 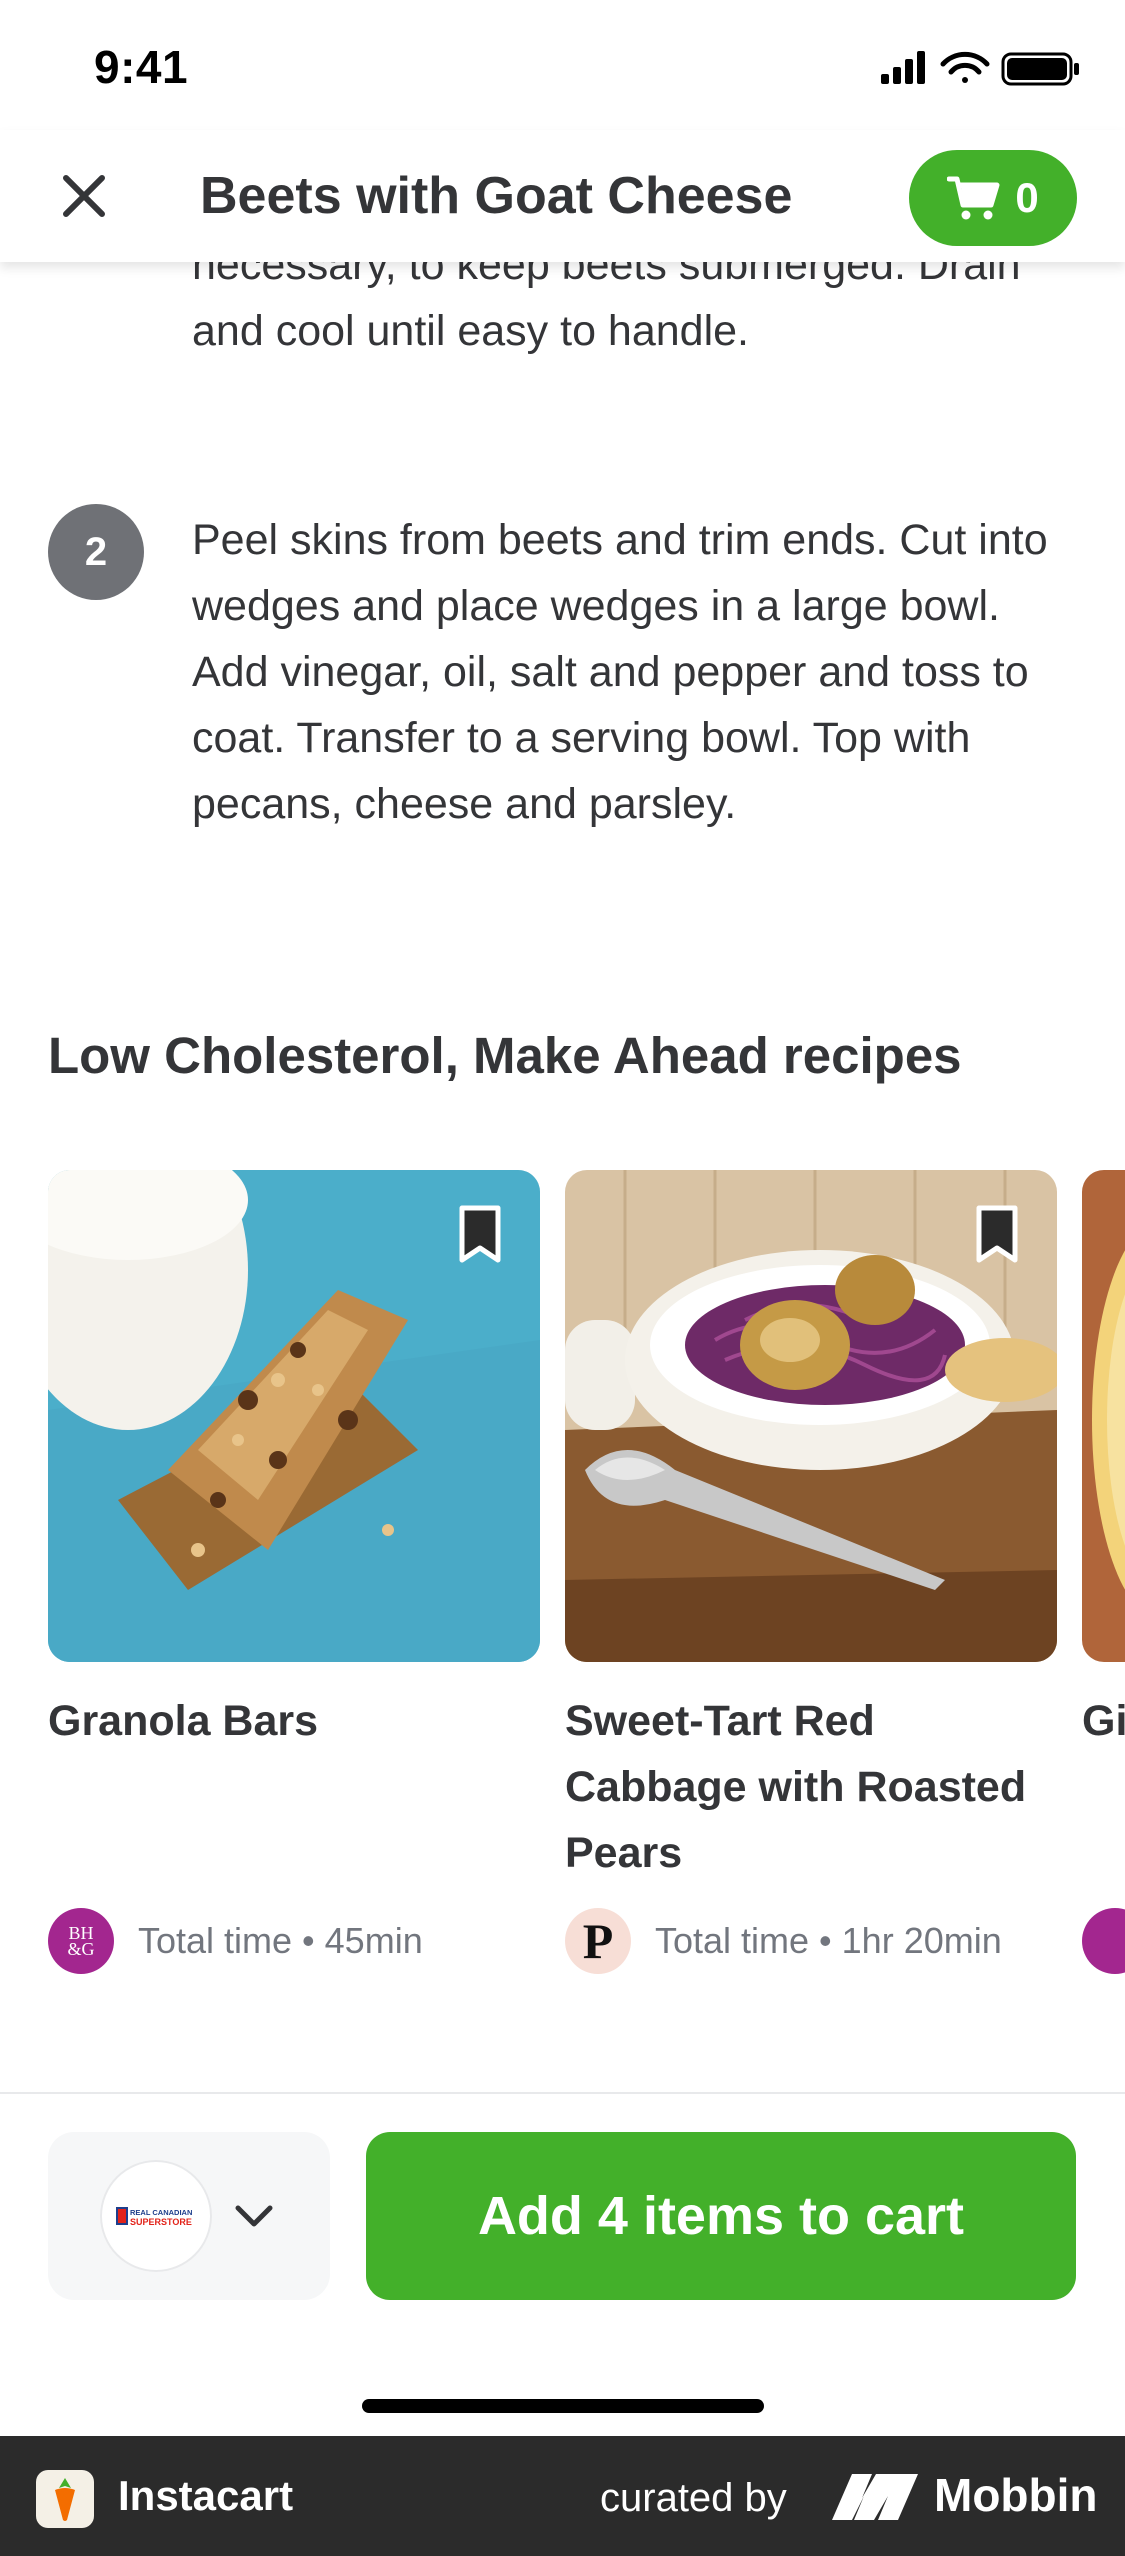 I want to click on recipe-card-meta: BH &G Total time • 45min, so click(x=235, y=1941).